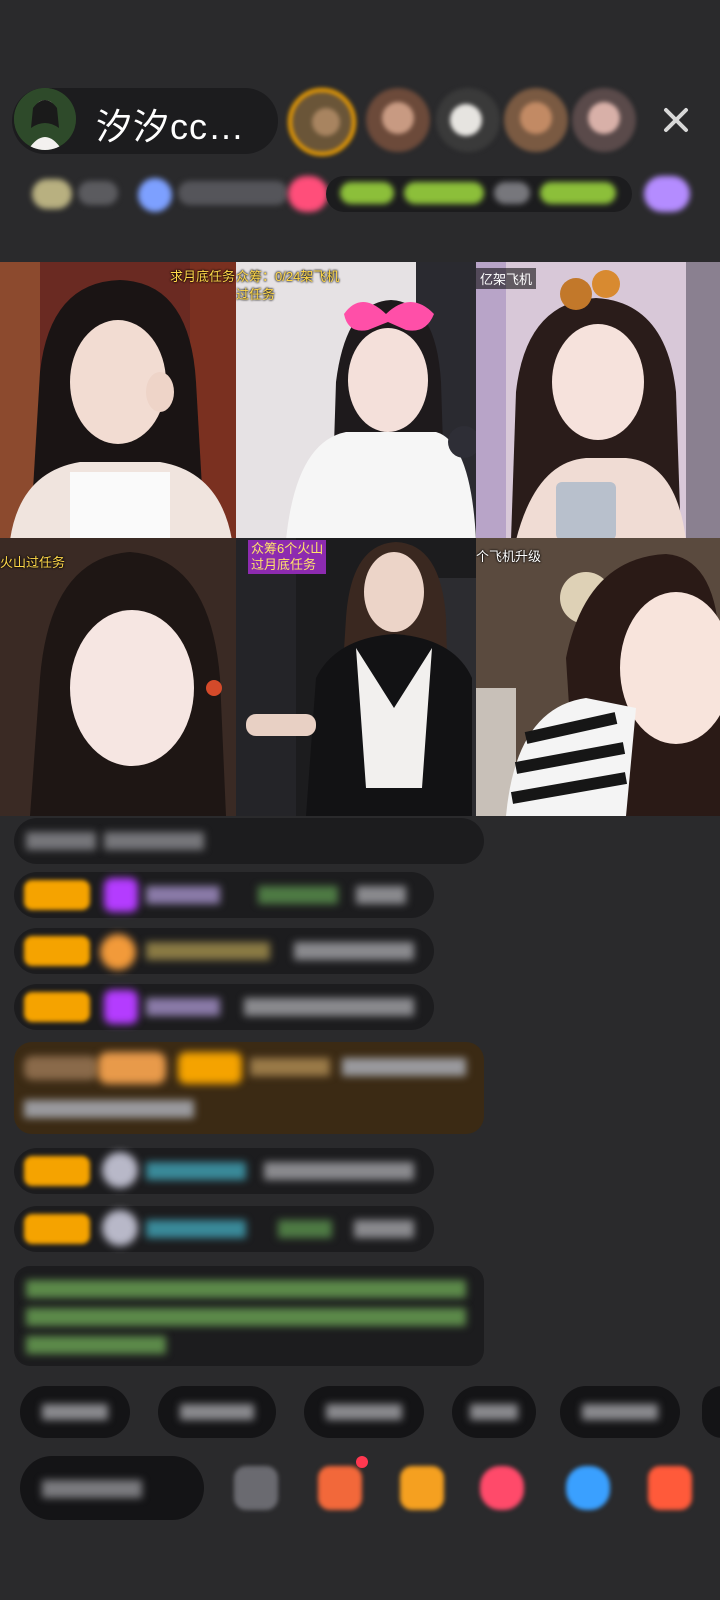 Image resolution: width=720 pixels, height=1600 pixels. What do you see at coordinates (506, 278) in the screenshot?
I see `guest-task-tag: 亿架飞机` at bounding box center [506, 278].